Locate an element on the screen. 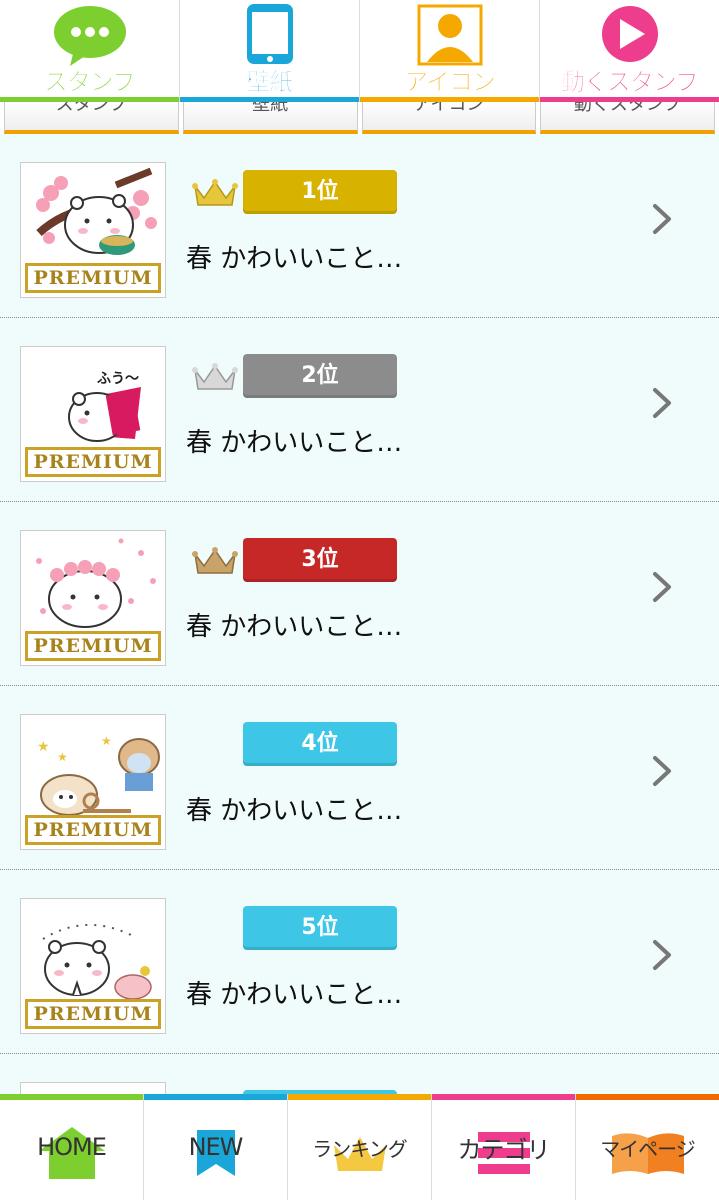 The image size is (719, 1200). svg-text: ふう〜 is located at coordinates (118, 379).